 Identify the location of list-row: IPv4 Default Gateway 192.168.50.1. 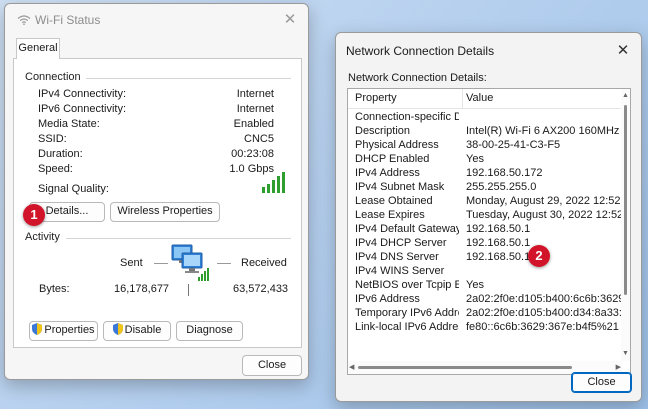
(485, 230).